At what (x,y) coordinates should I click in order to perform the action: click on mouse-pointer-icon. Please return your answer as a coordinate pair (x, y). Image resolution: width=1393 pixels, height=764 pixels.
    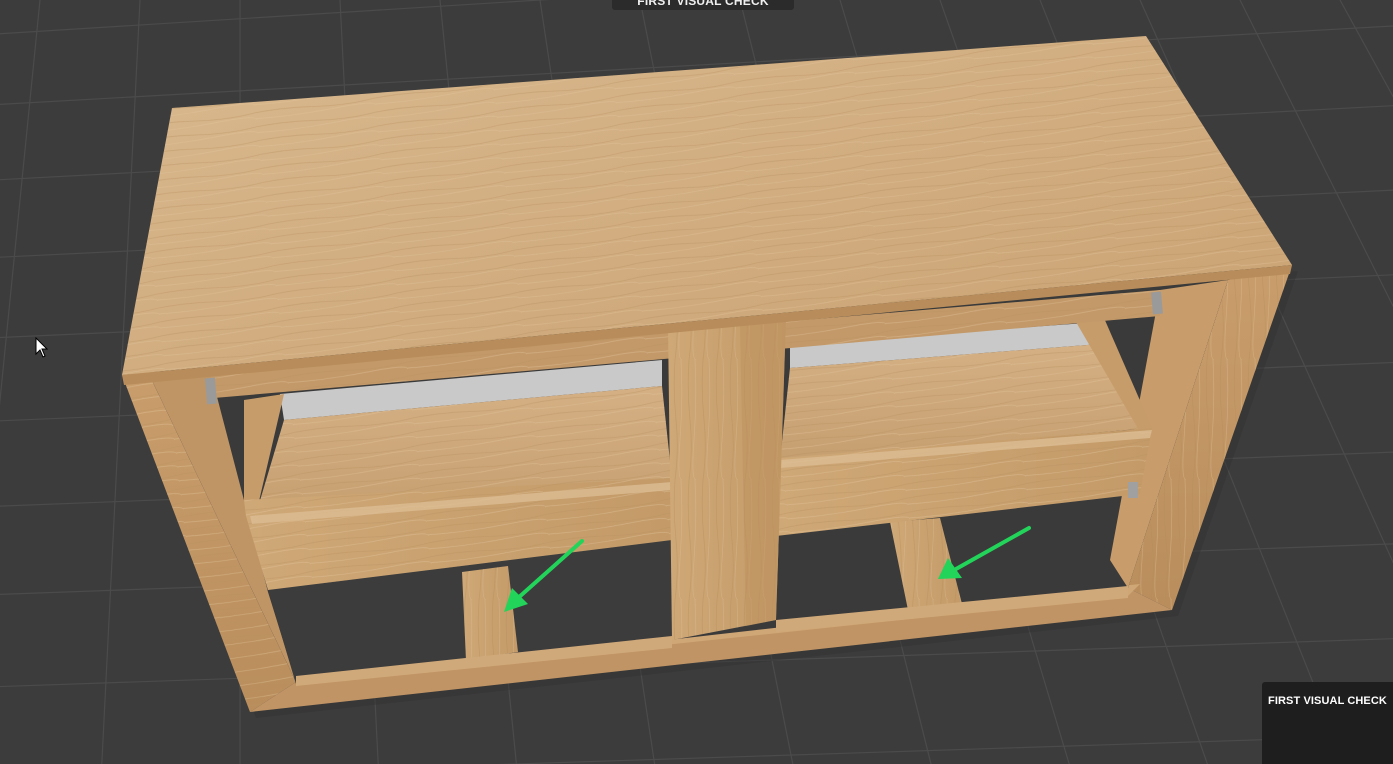
    Looking at the image, I should click on (42, 347).